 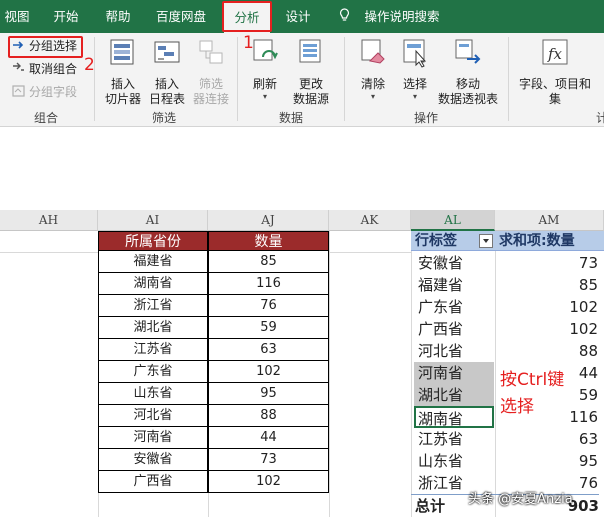 What do you see at coordinates (211, 52) in the screenshot?
I see `filter-connections-icon` at bounding box center [211, 52].